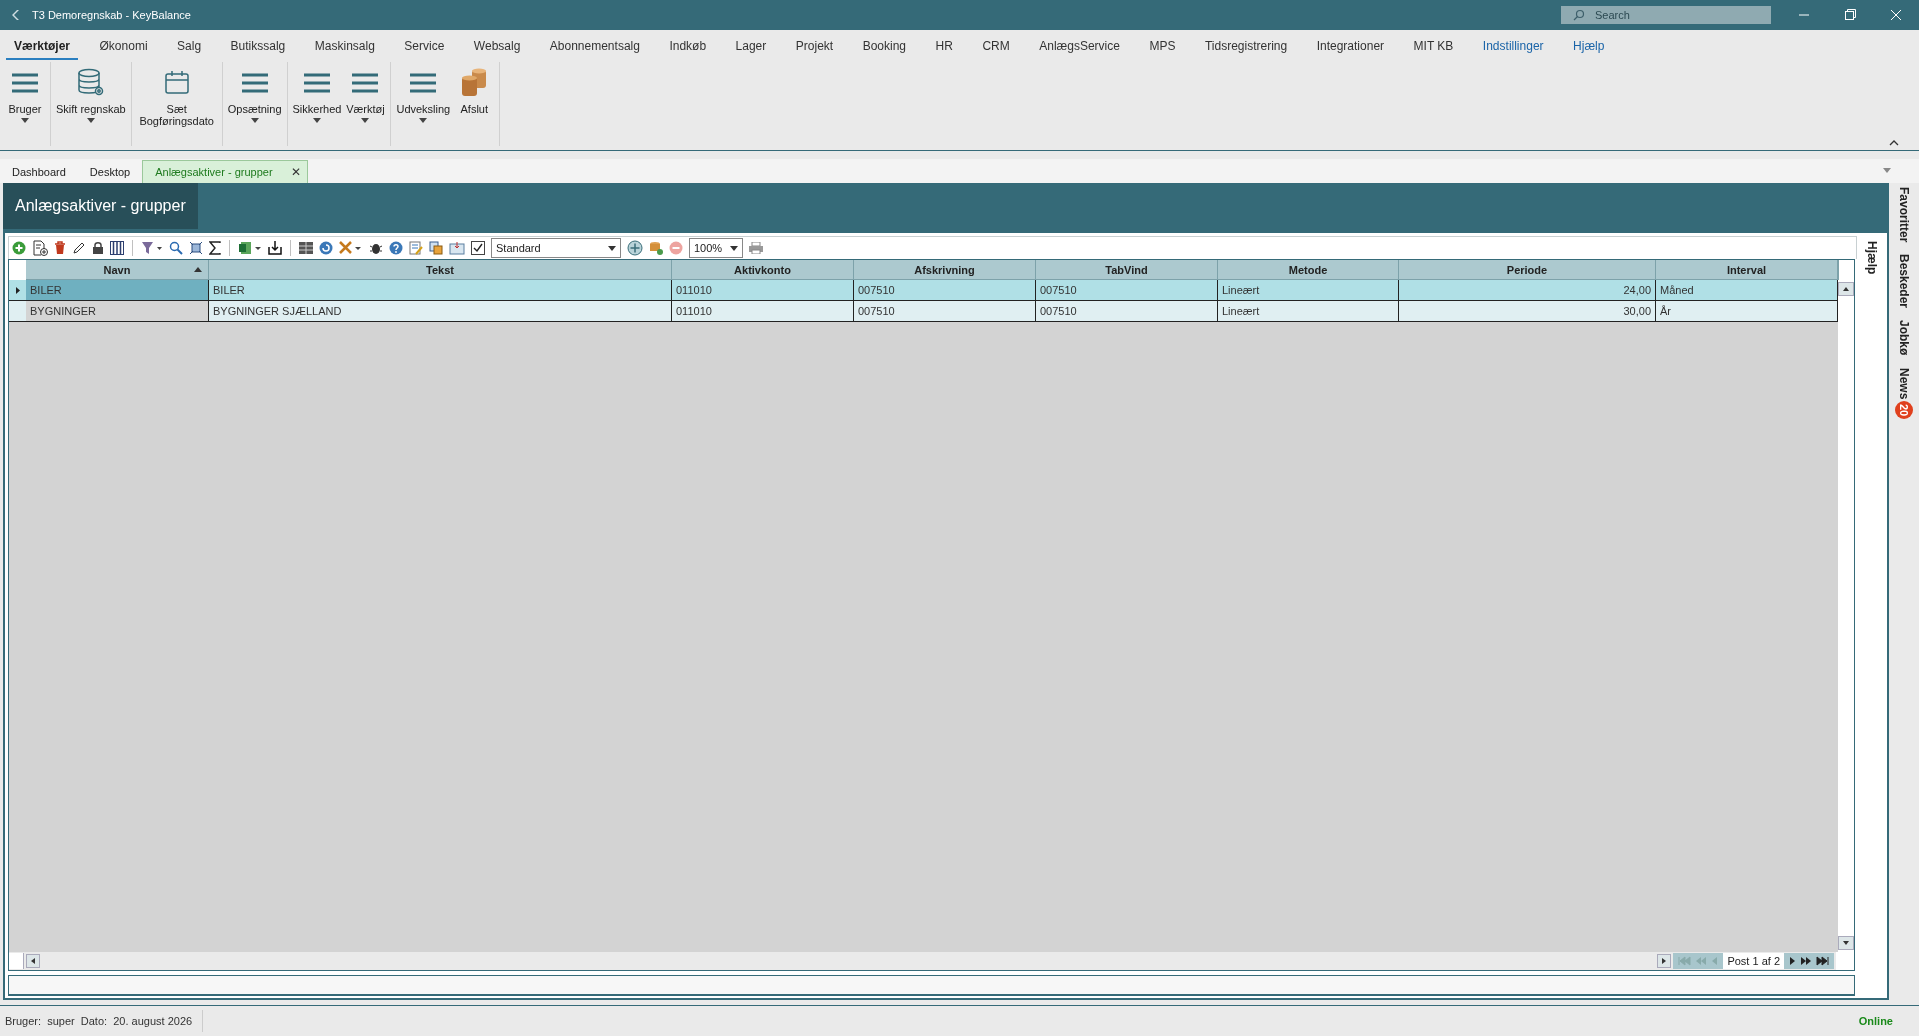 Image resolution: width=1919 pixels, height=1036 pixels. I want to click on column-header: Aktivkonto, so click(763, 270).